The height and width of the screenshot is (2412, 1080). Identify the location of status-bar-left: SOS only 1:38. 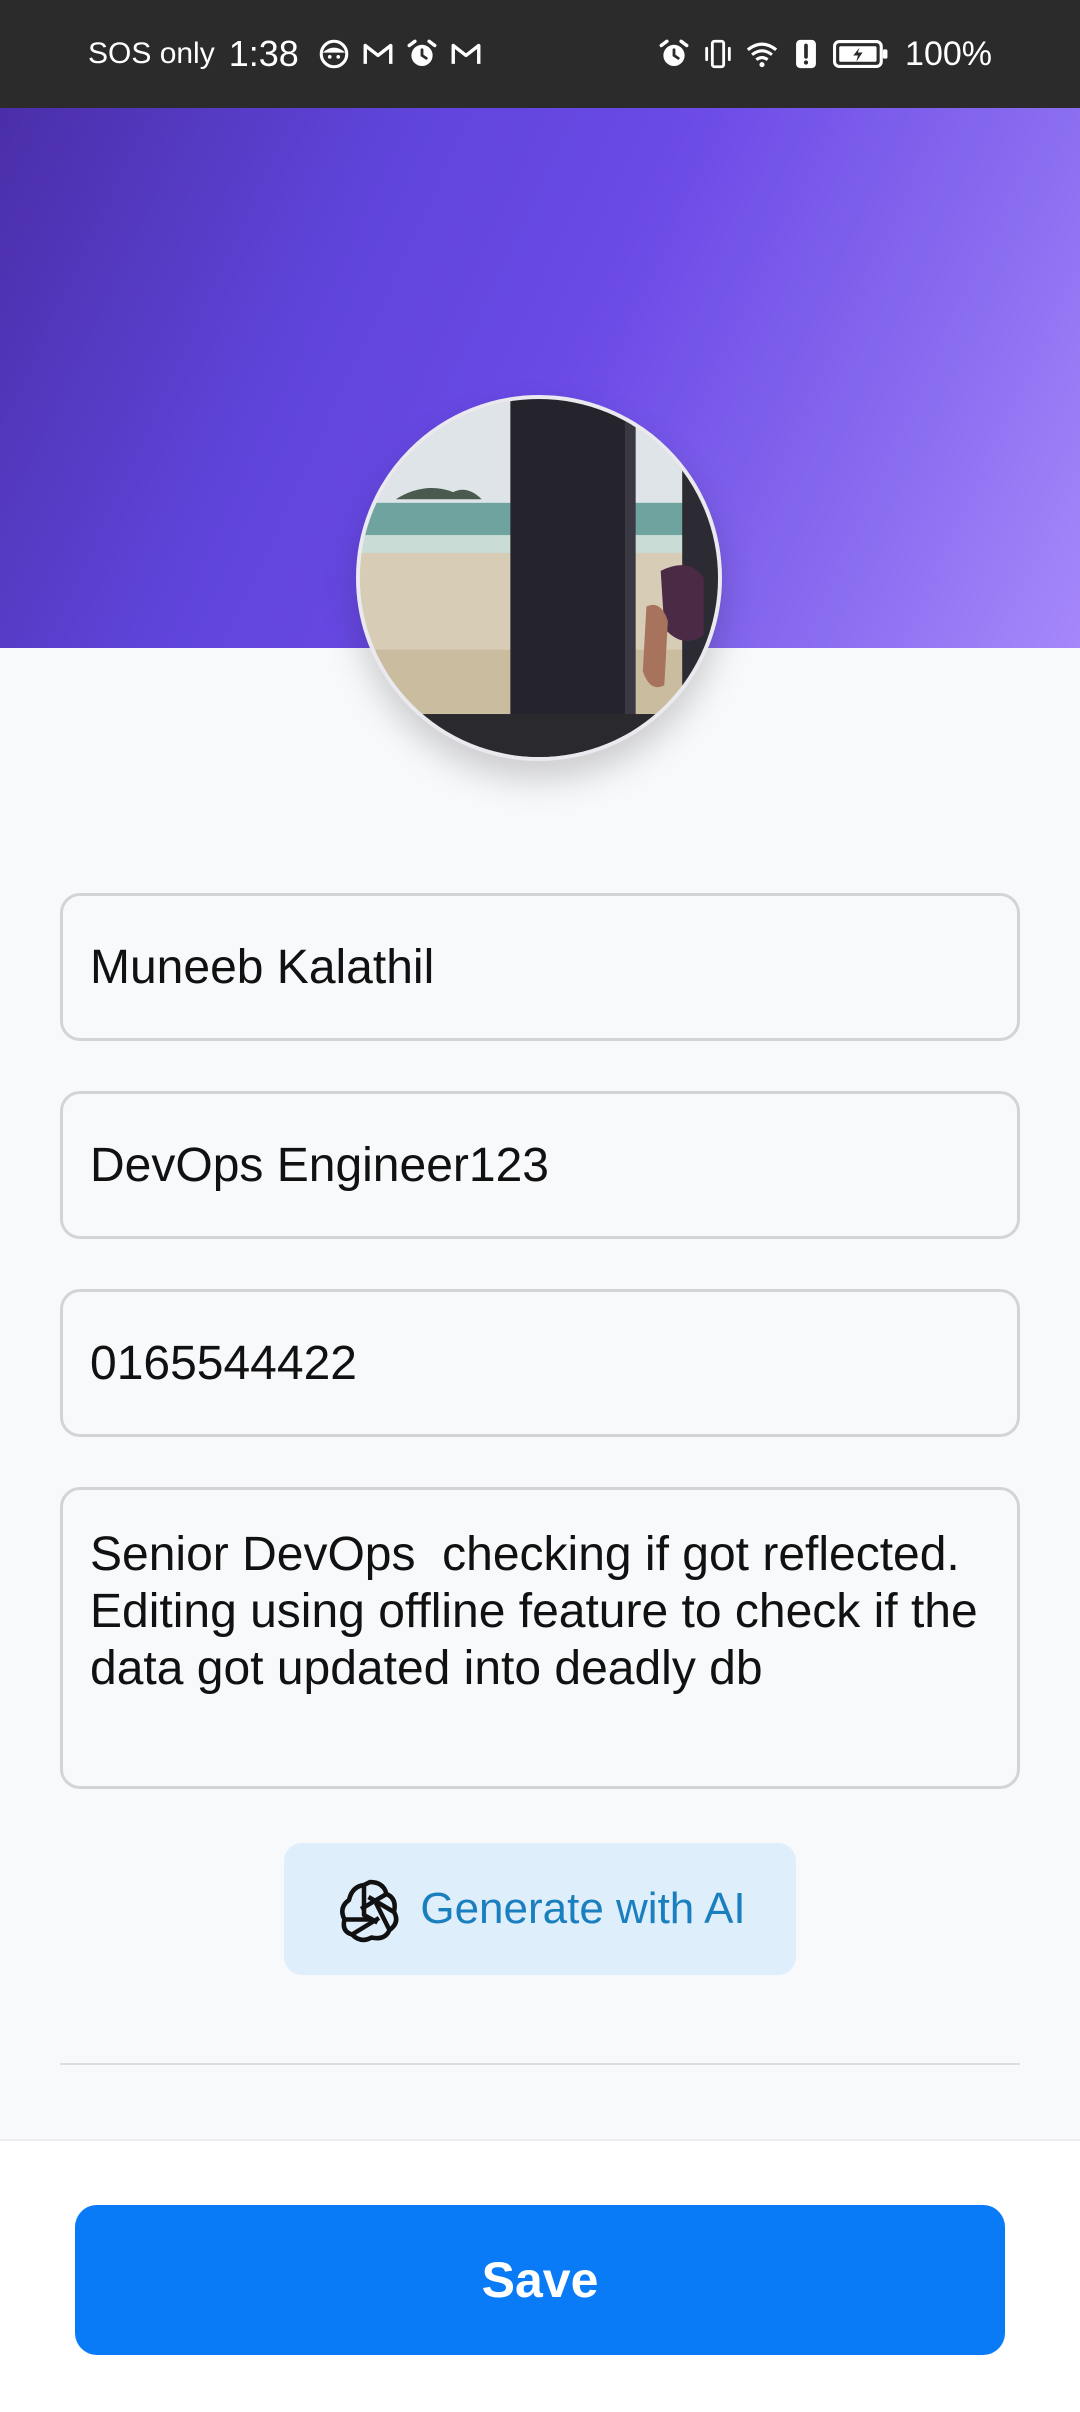
(285, 54).